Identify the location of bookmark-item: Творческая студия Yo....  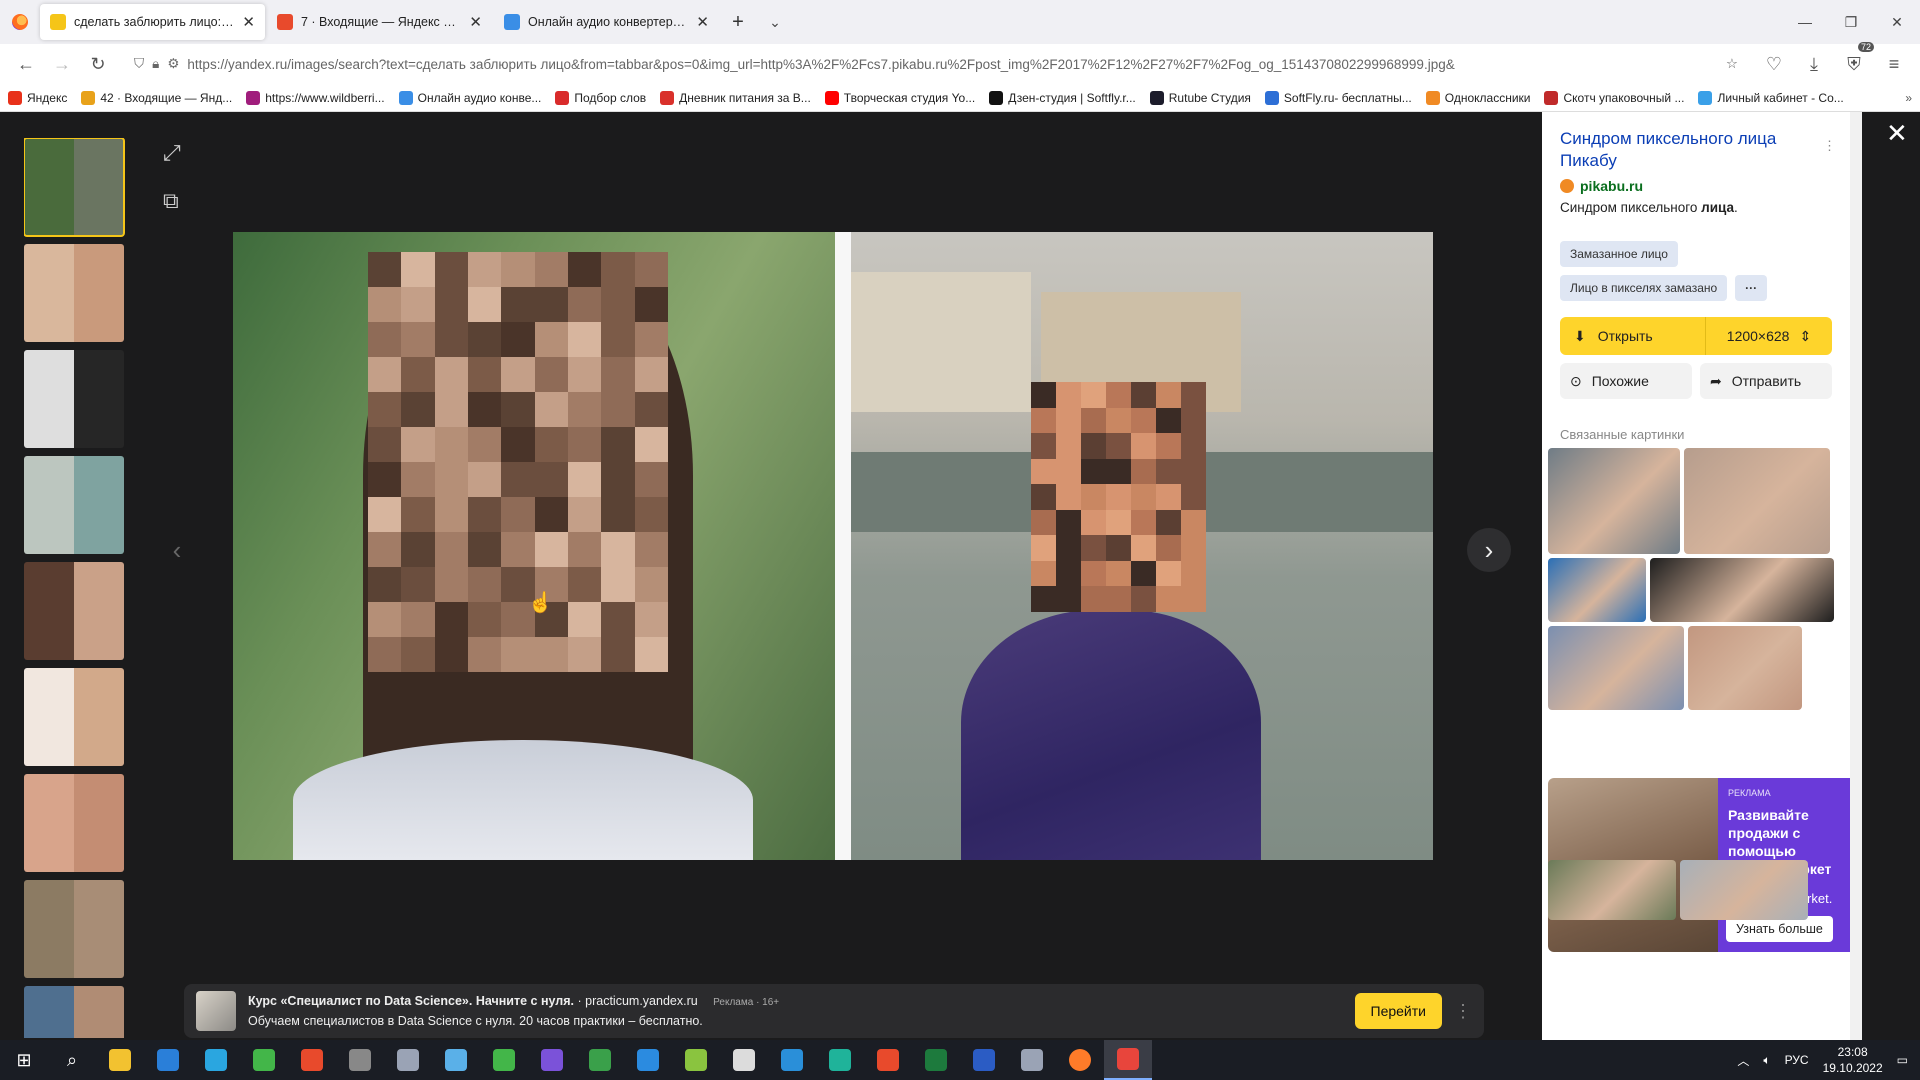
(899, 97).